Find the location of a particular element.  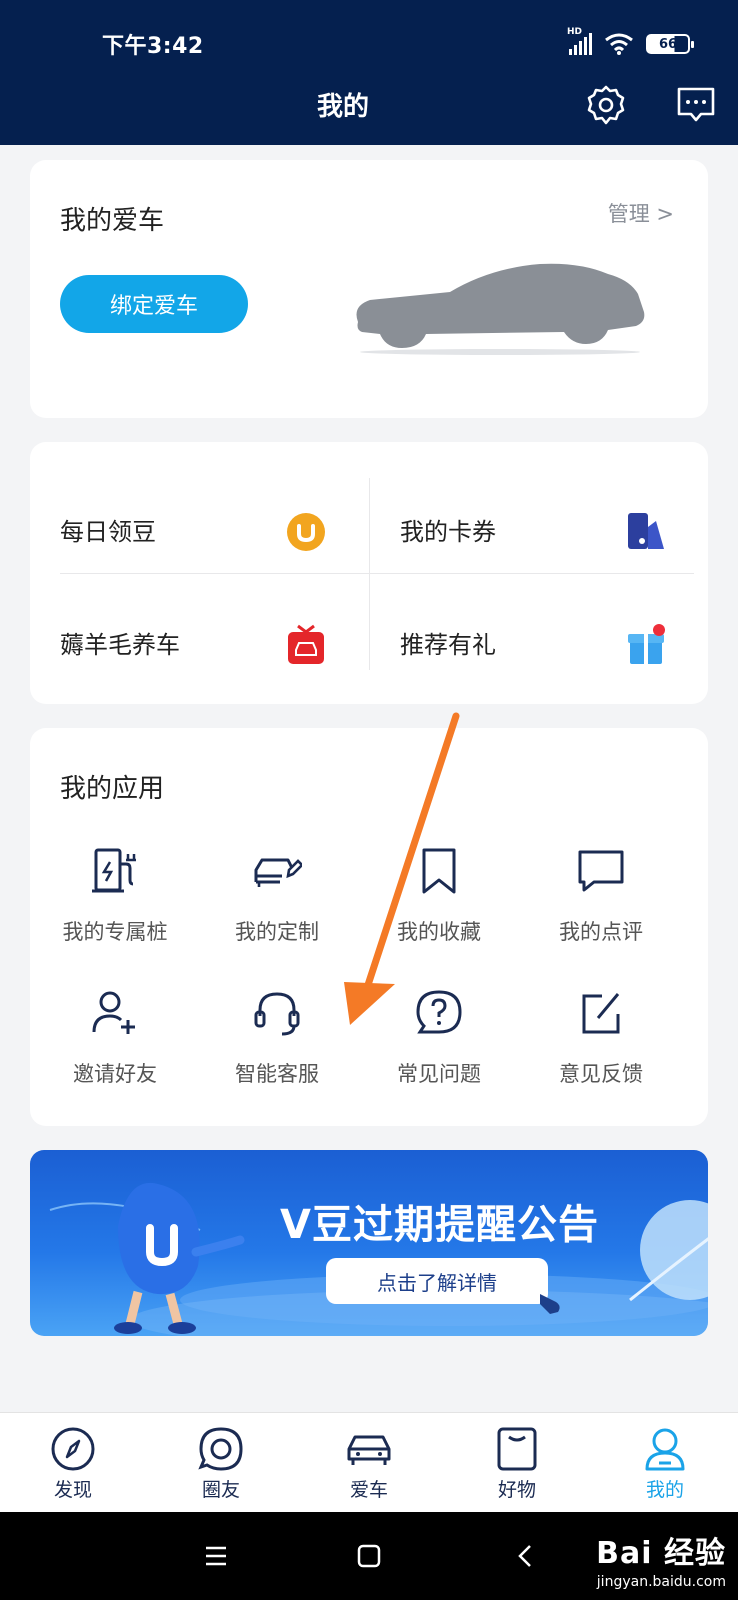

app-label: 我的专属桩 is located at coordinates (115, 932).